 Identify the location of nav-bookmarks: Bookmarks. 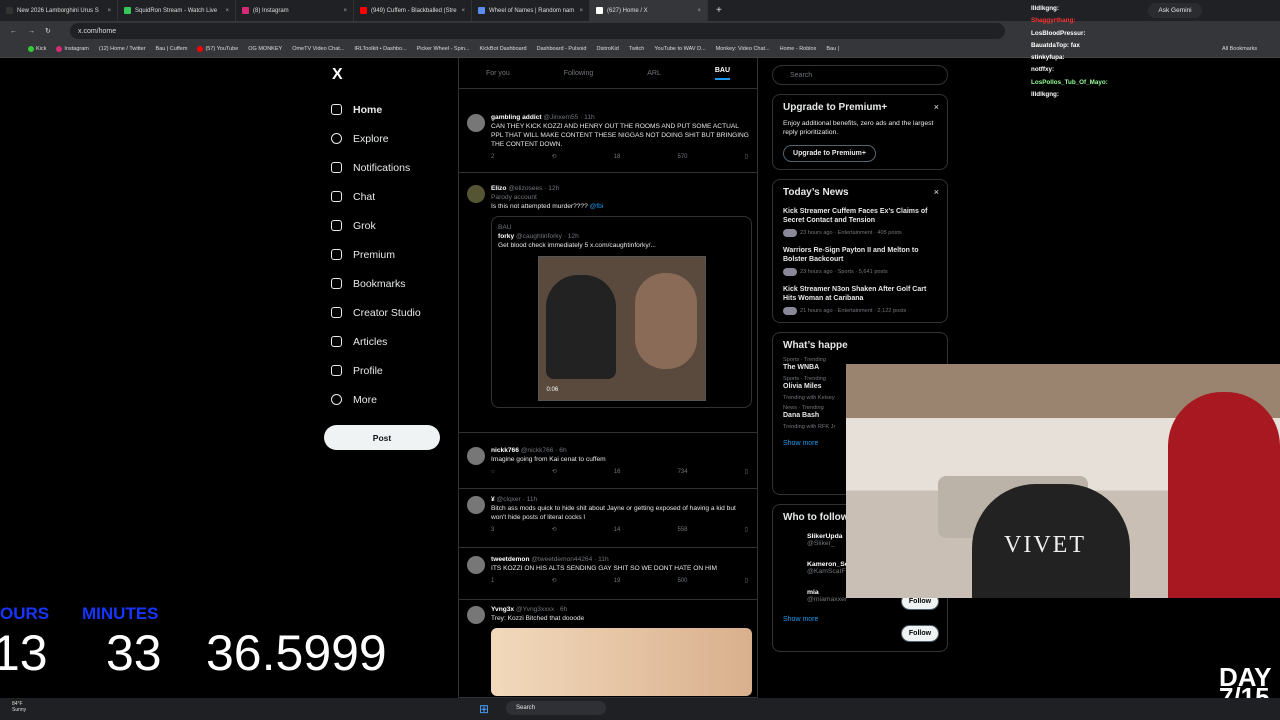
(384, 283).